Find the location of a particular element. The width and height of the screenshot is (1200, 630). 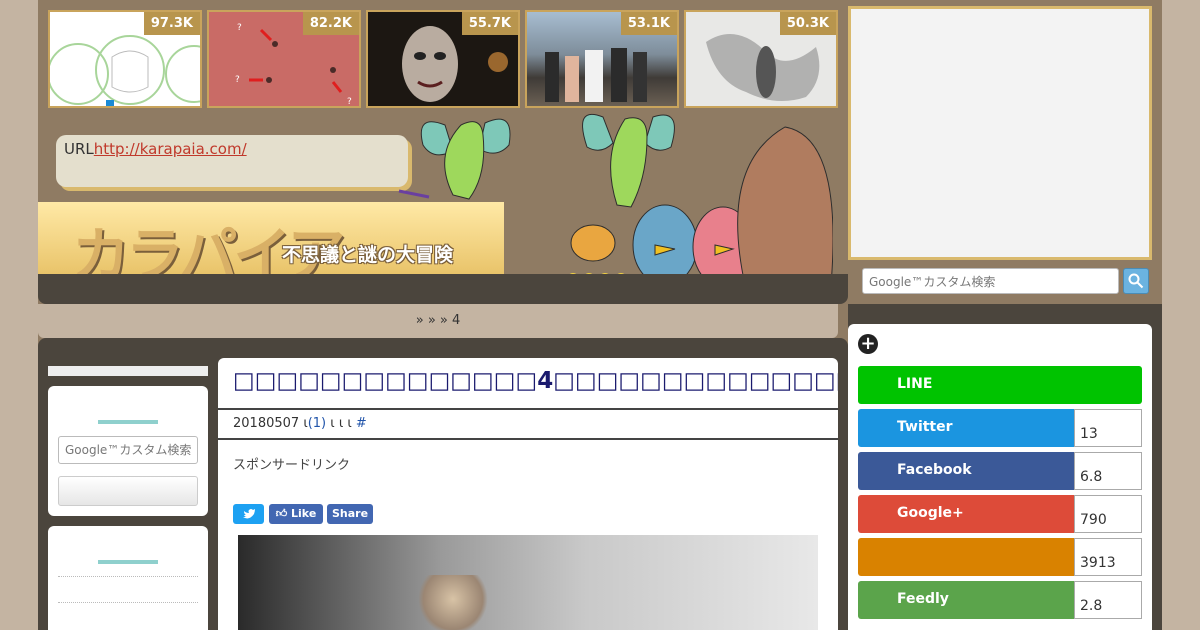

hatena-share-label is located at coordinates (966, 557).